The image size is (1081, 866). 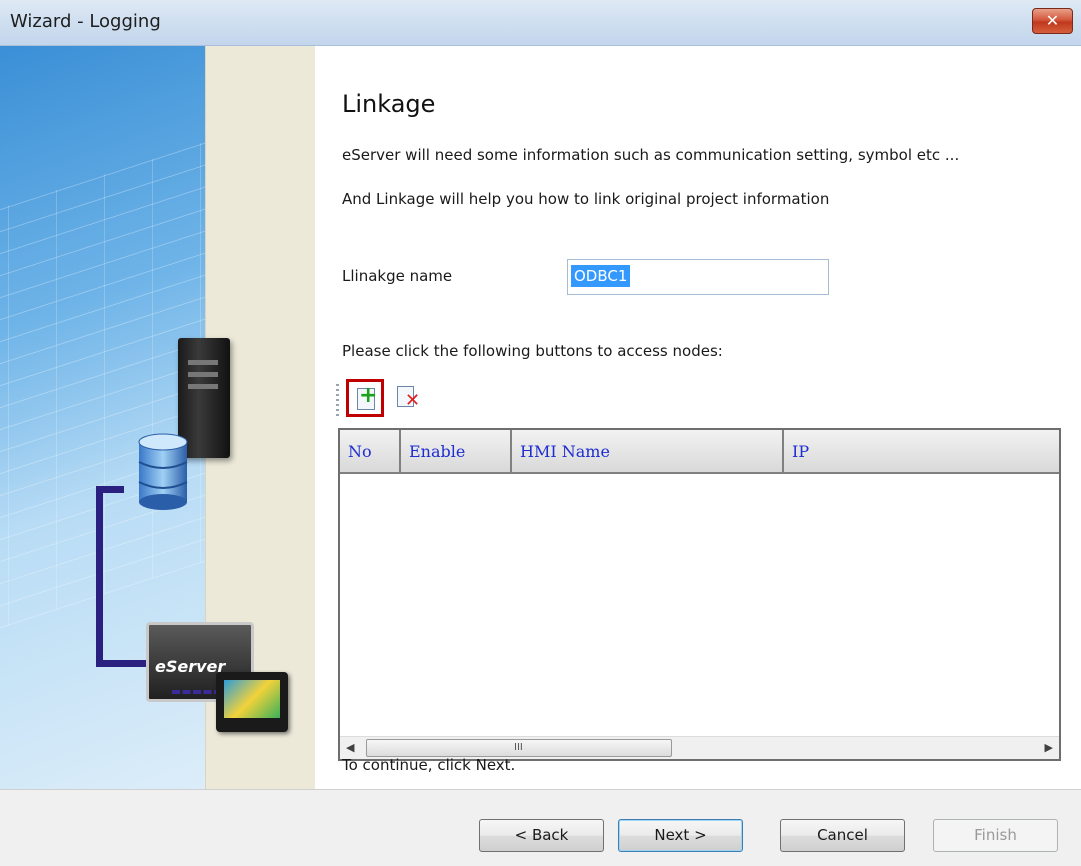 What do you see at coordinates (921, 451) in the screenshot?
I see `column-header-ip: IP` at bounding box center [921, 451].